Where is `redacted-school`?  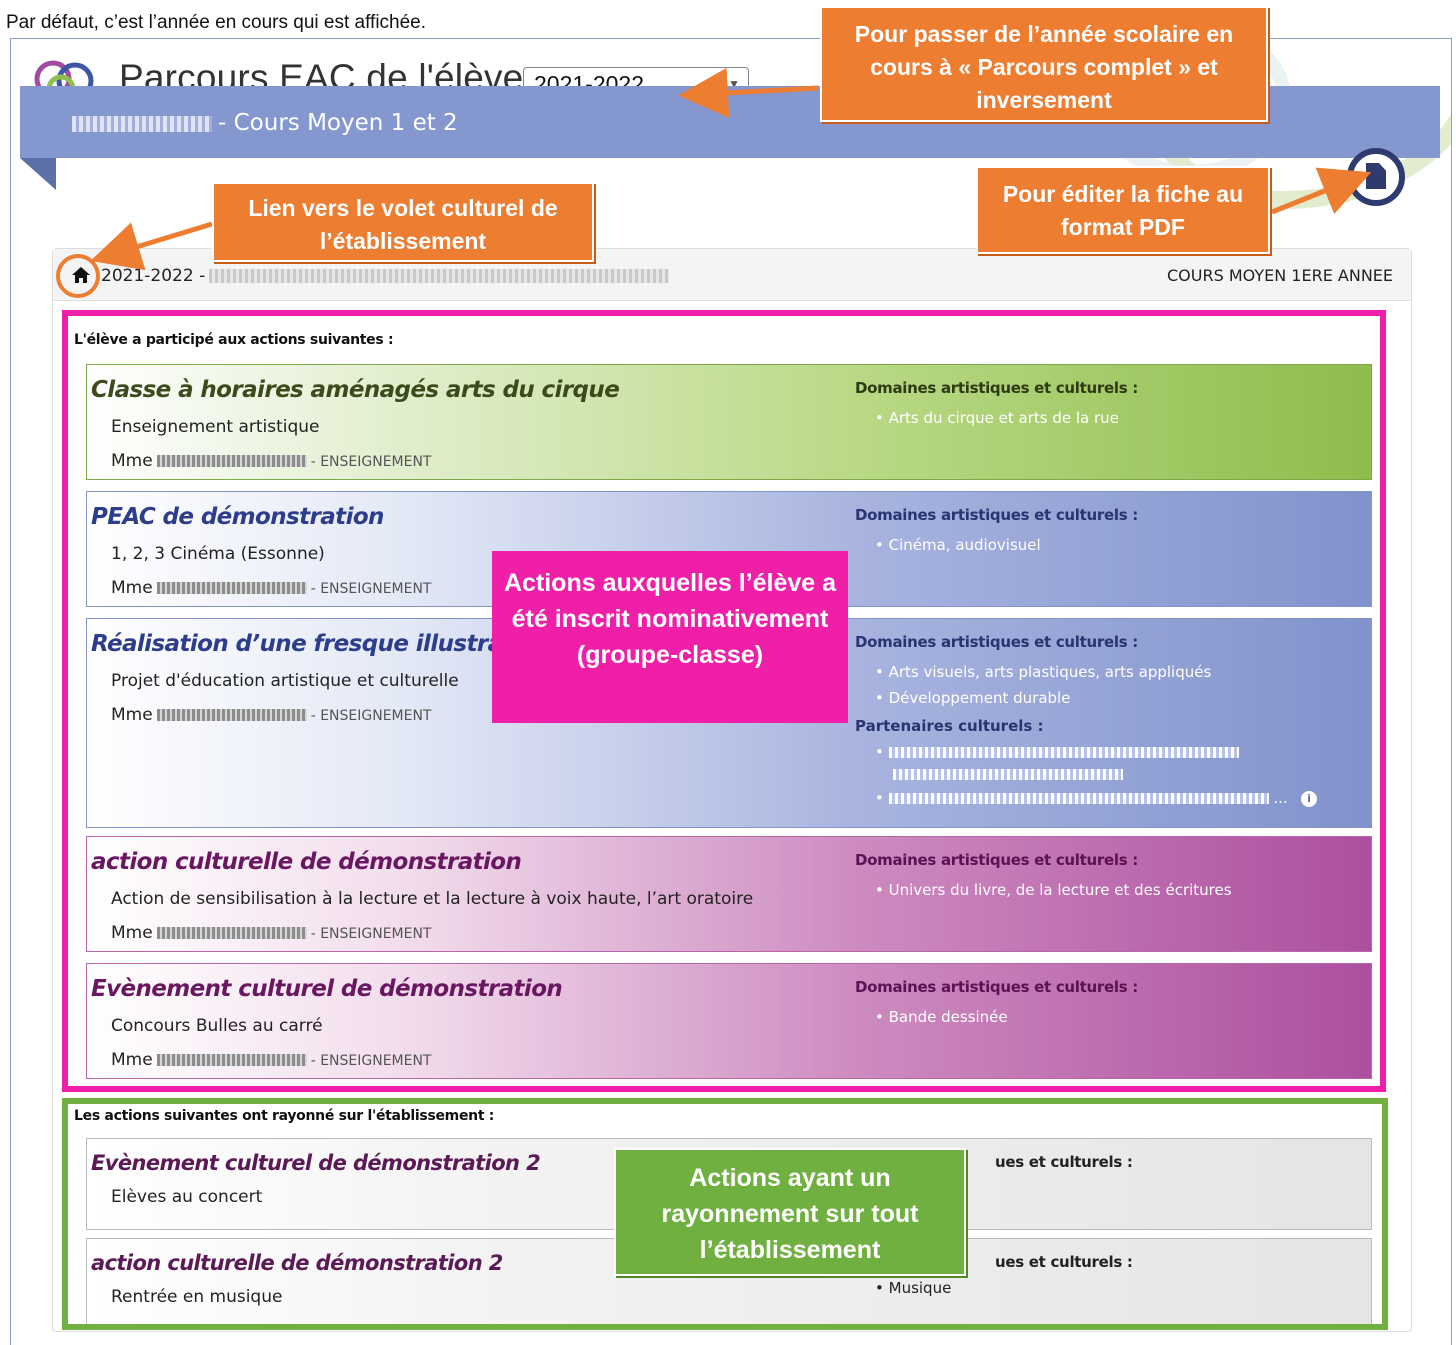
redacted-school is located at coordinates (439, 276).